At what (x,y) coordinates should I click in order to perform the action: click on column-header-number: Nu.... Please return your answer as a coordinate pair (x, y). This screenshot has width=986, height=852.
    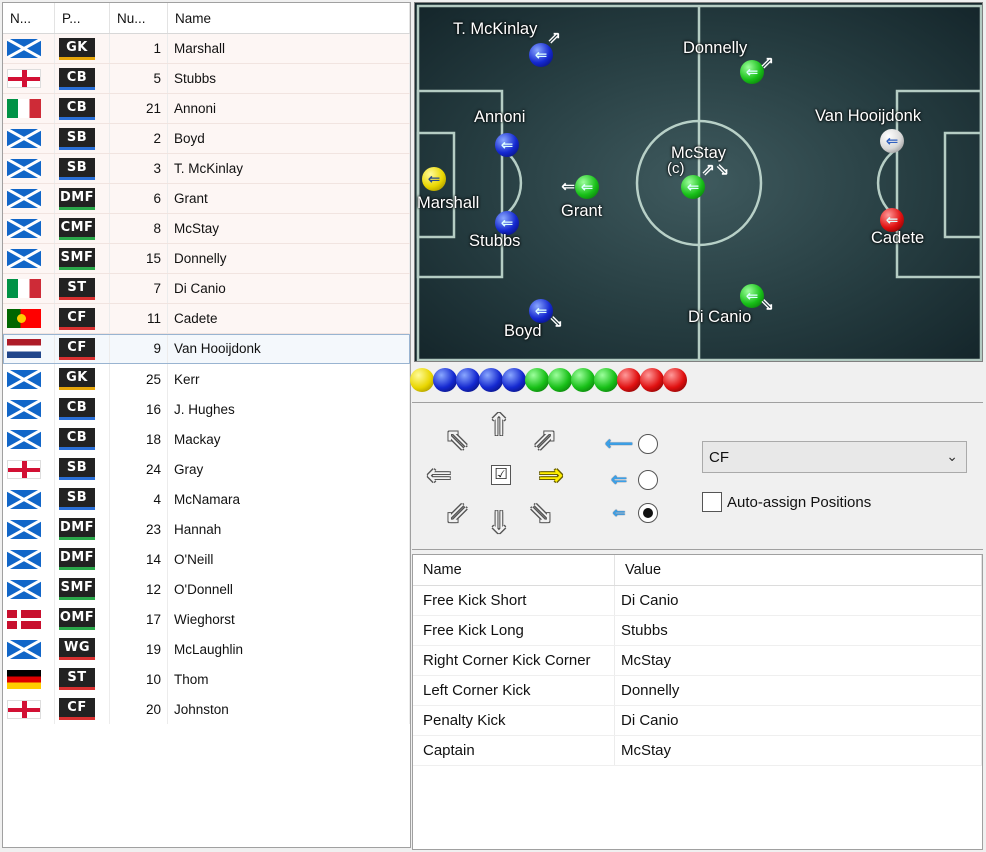
    Looking at the image, I should click on (139, 18).